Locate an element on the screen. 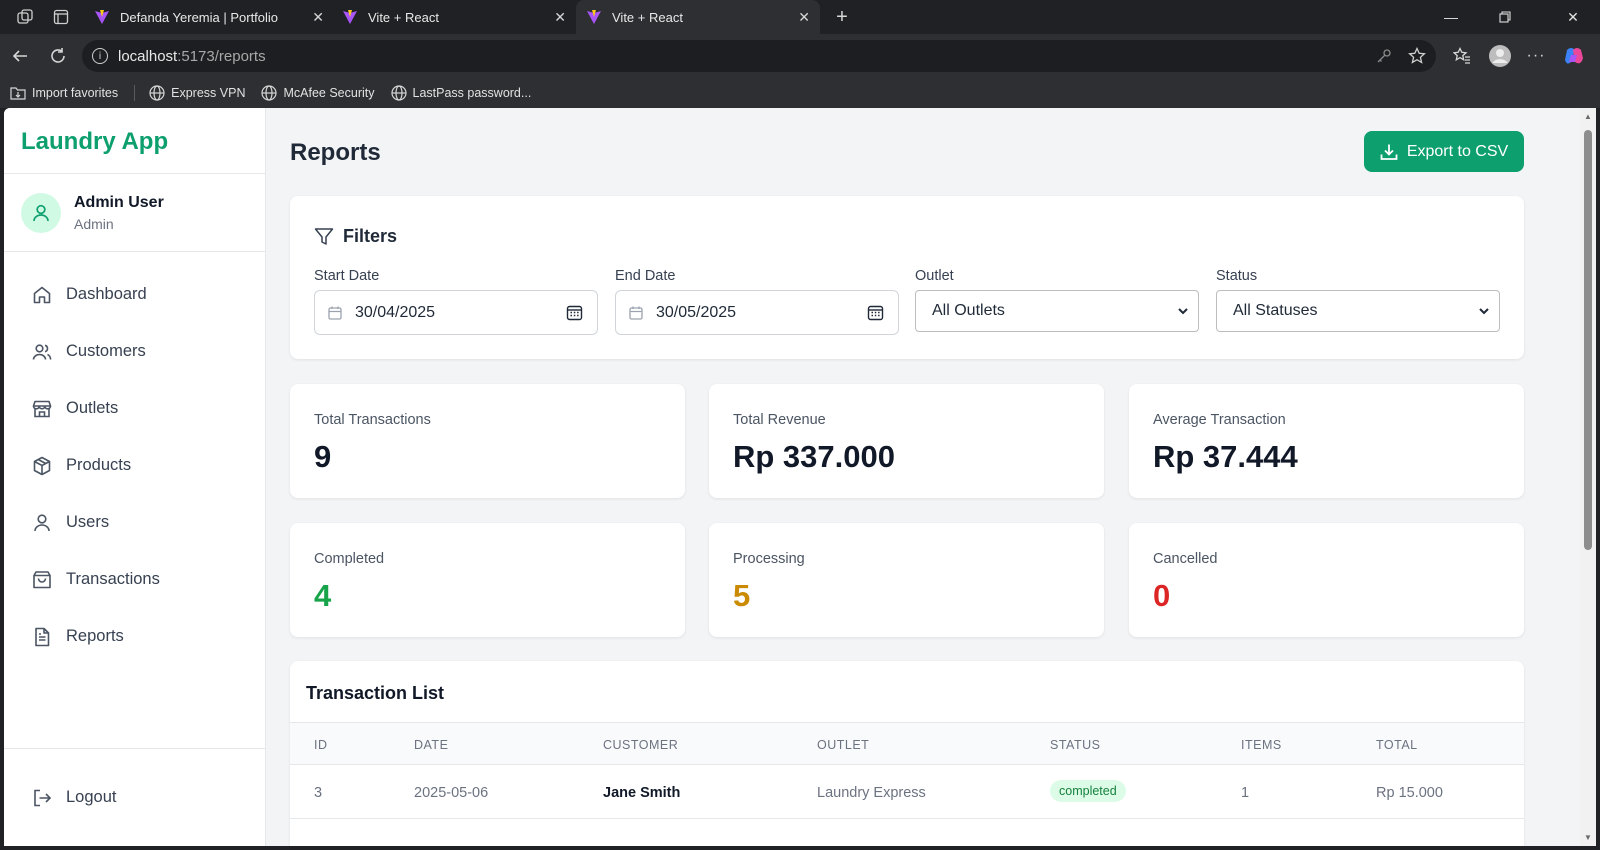 Image resolution: width=1600 pixels, height=850 pixels. outlet-select: All Outlets is located at coordinates (1057, 311).